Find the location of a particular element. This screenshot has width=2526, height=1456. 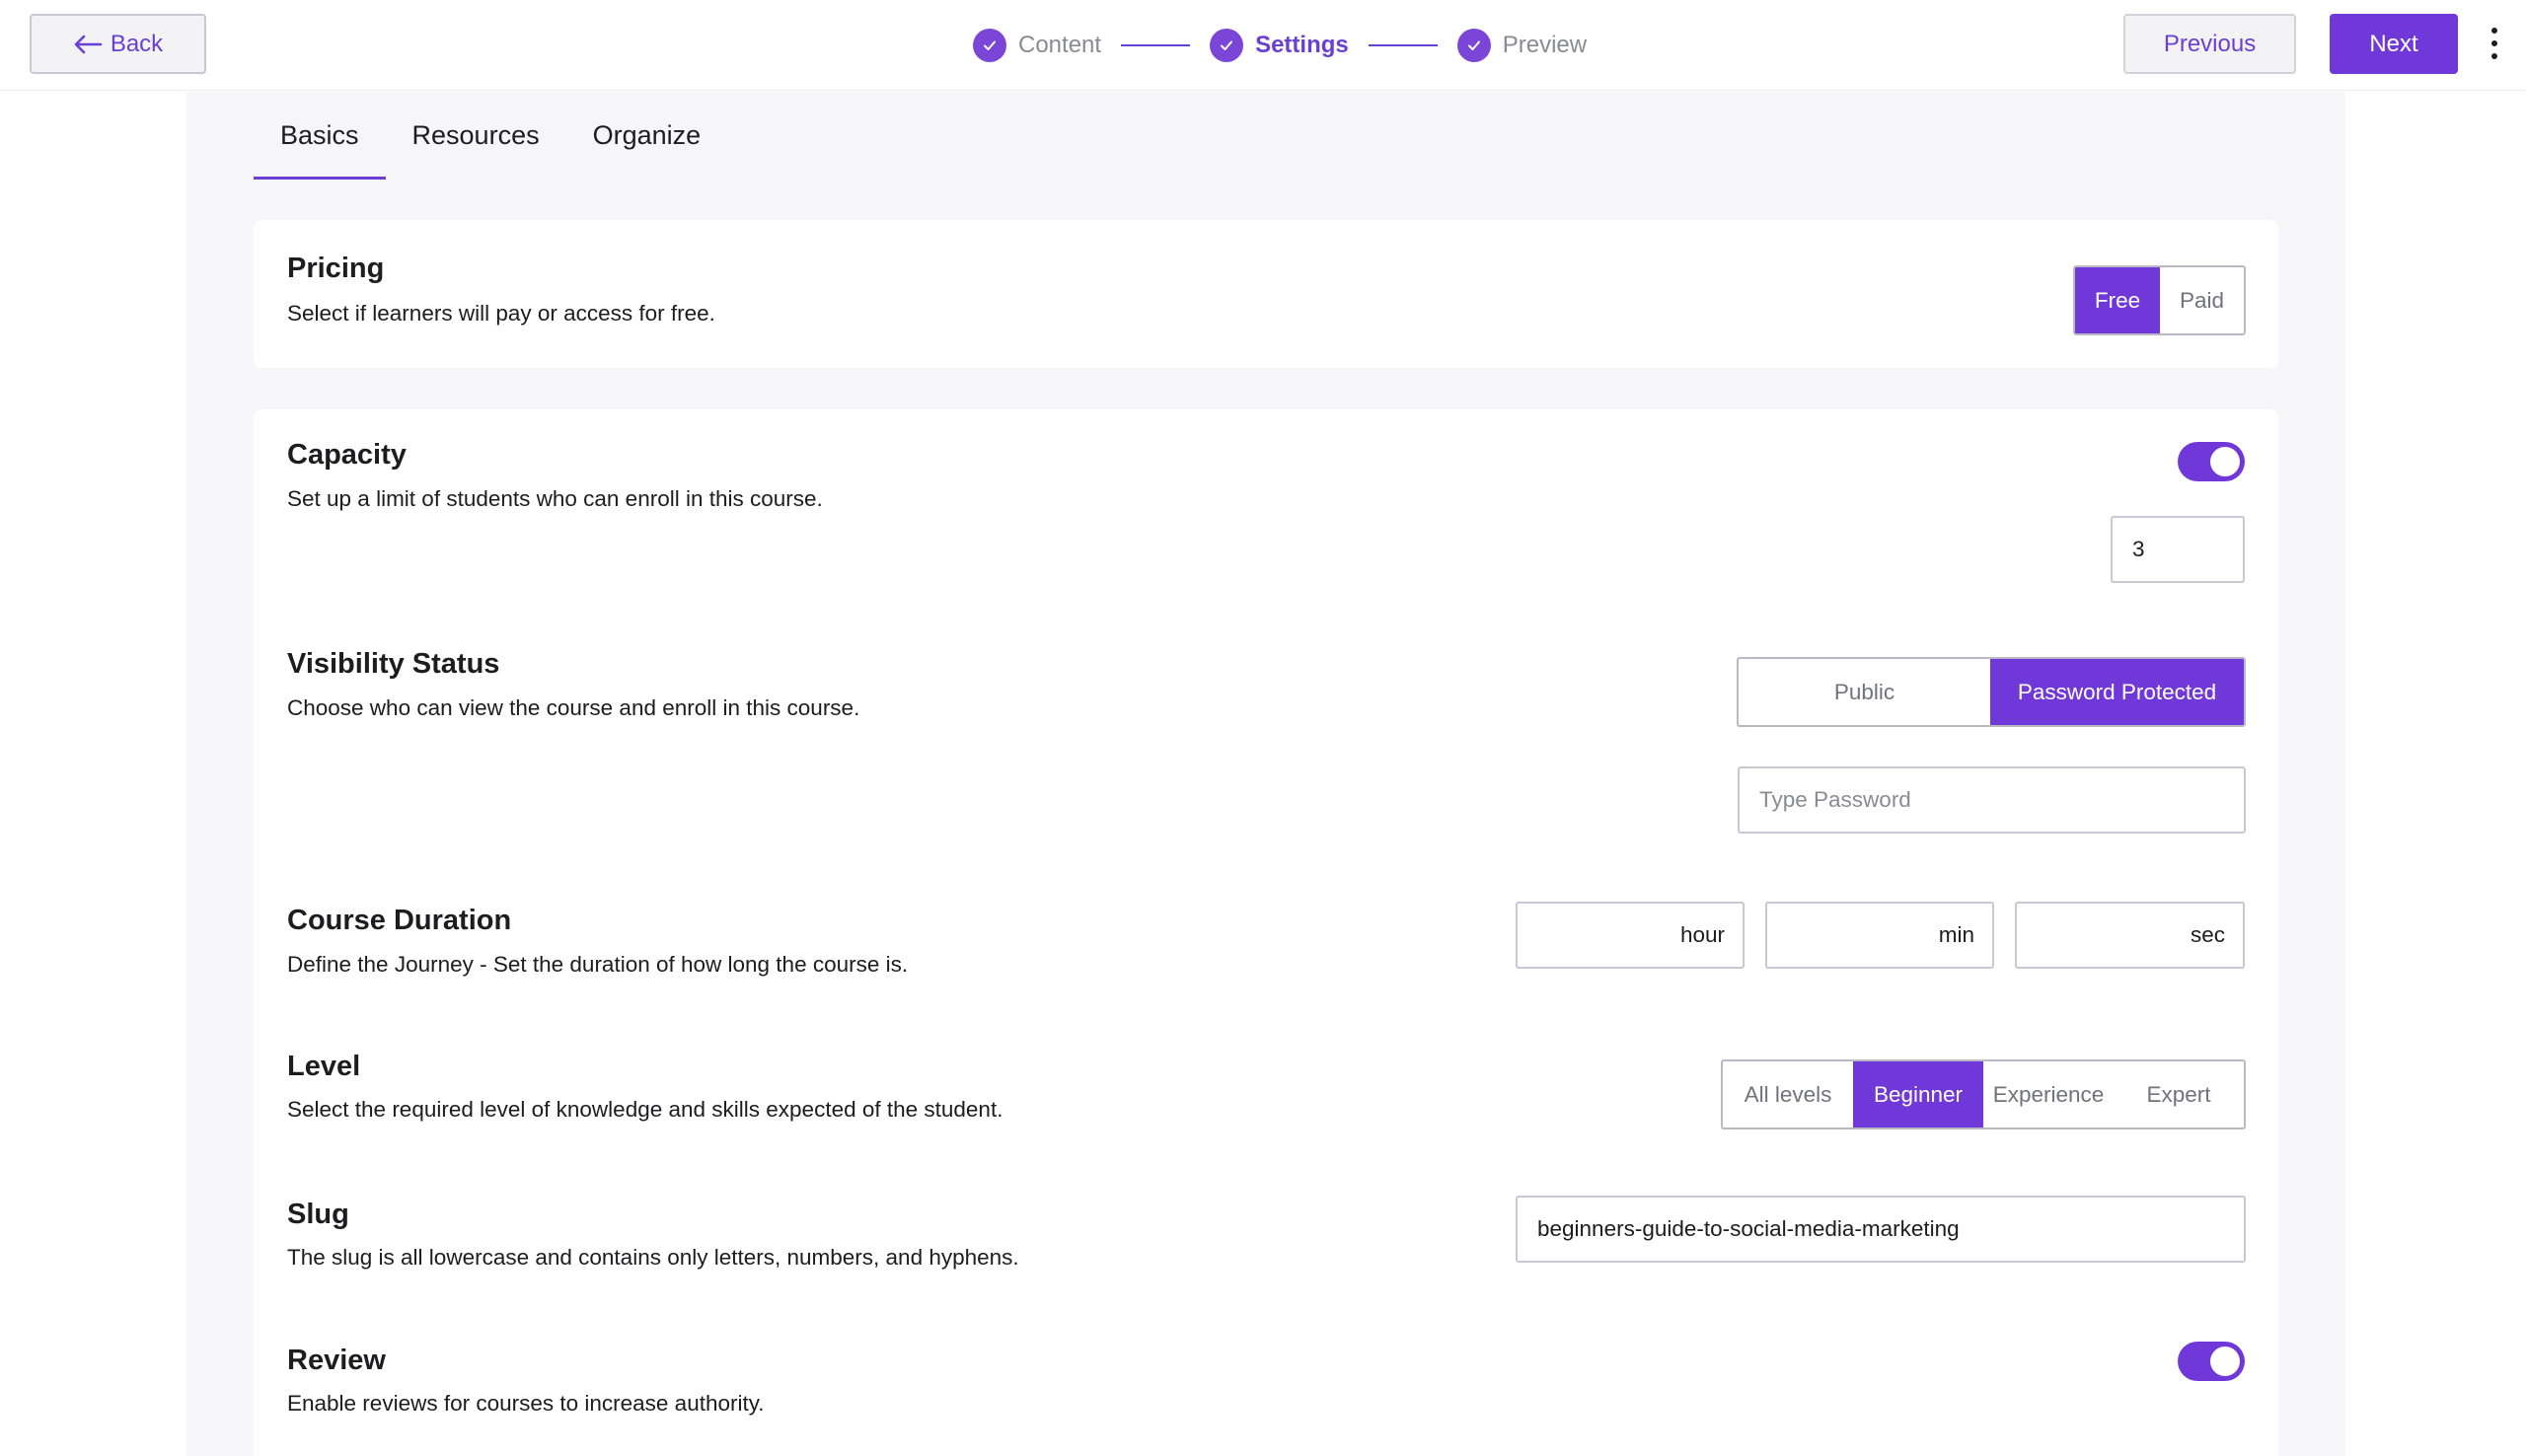

tab-basics: Basics is located at coordinates (320, 136).